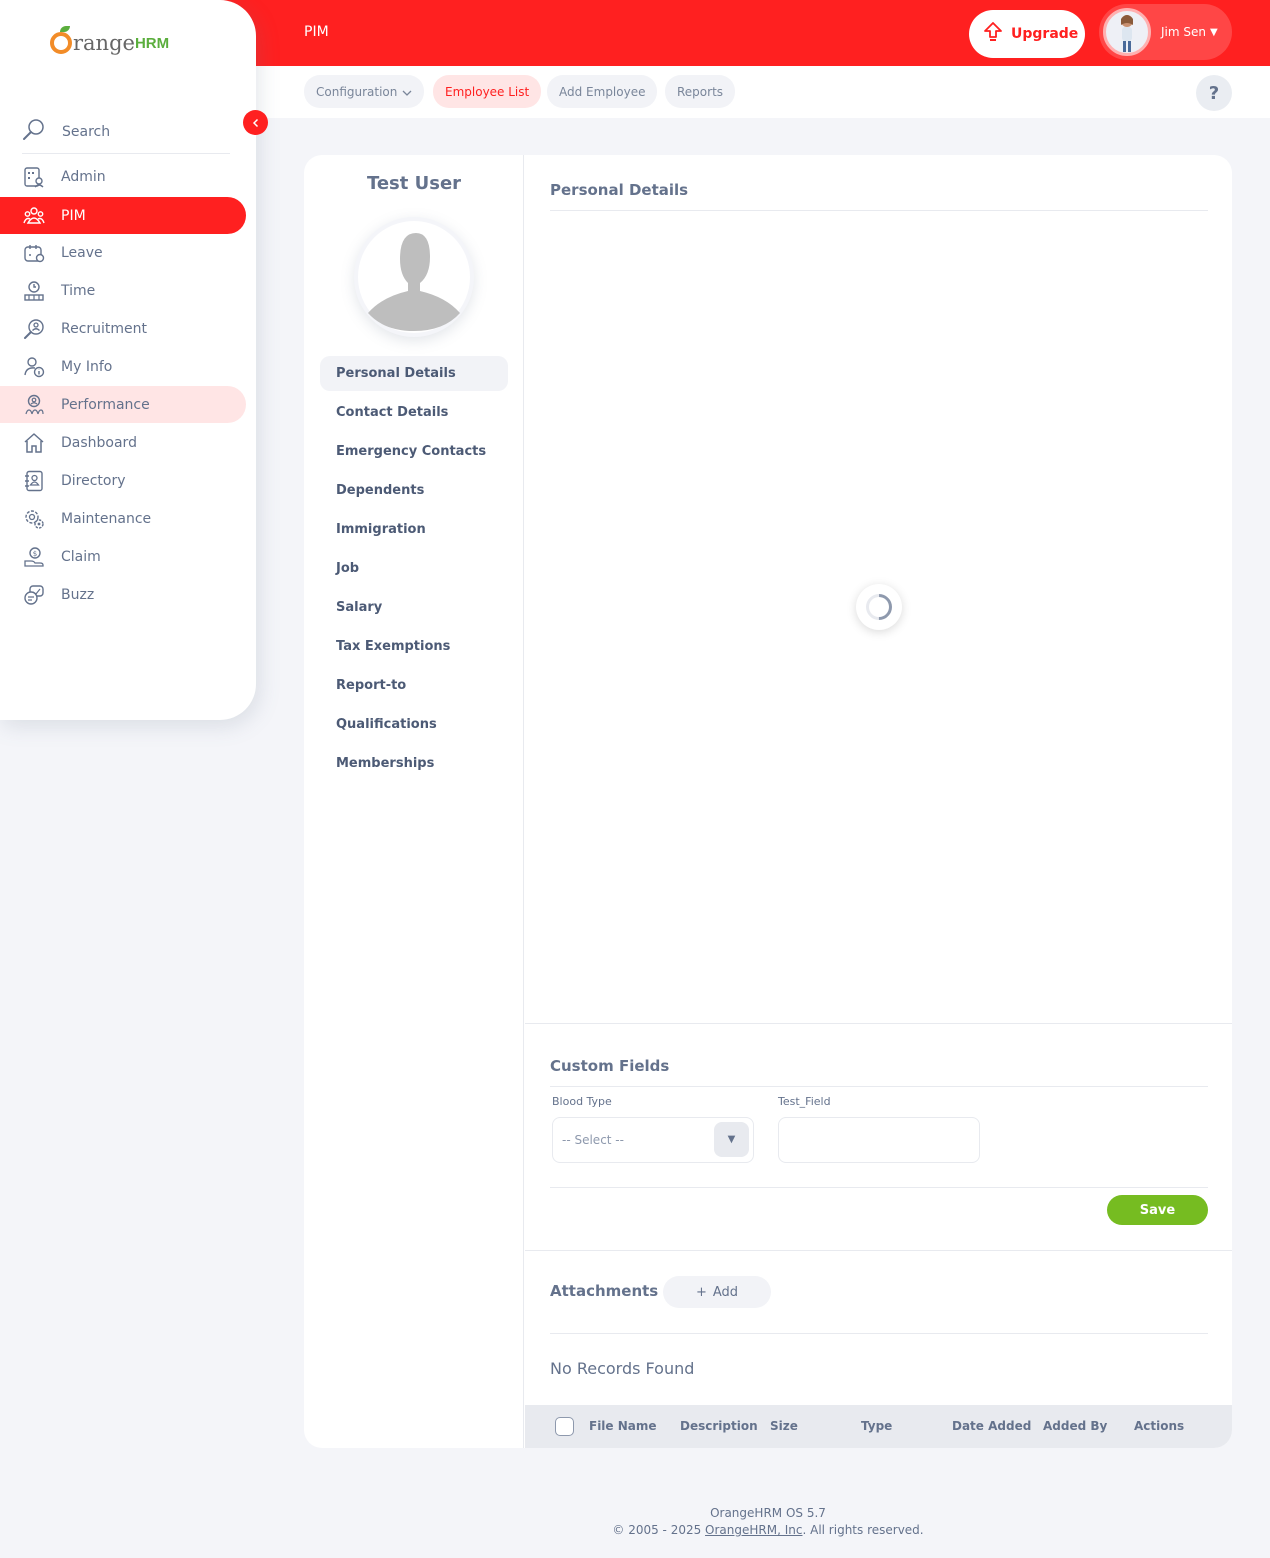 The image size is (1270, 1558). Describe the element at coordinates (414, 685) in the screenshot. I see `employee-tab-report-to: Report-to` at that location.